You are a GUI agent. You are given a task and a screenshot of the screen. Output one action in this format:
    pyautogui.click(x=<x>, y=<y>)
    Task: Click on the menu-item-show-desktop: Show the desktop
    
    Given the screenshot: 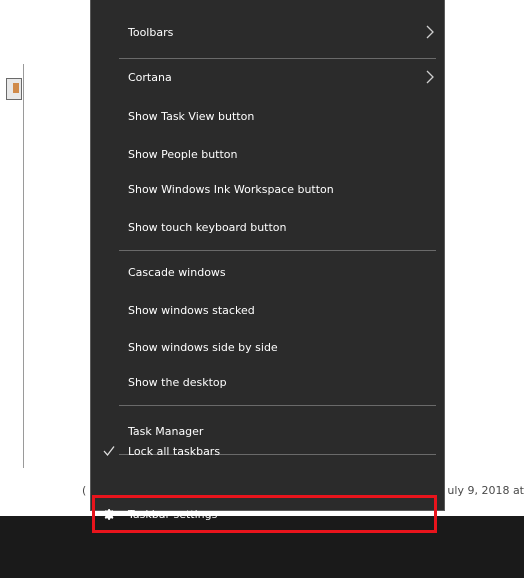 What is the action you would take?
    pyautogui.click(x=267, y=382)
    